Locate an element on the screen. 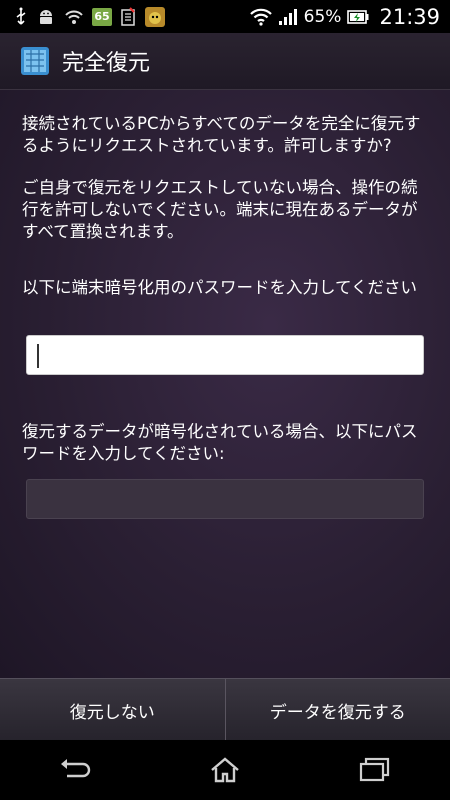 The image size is (450, 800). wifi-icon is located at coordinates (260, 17).